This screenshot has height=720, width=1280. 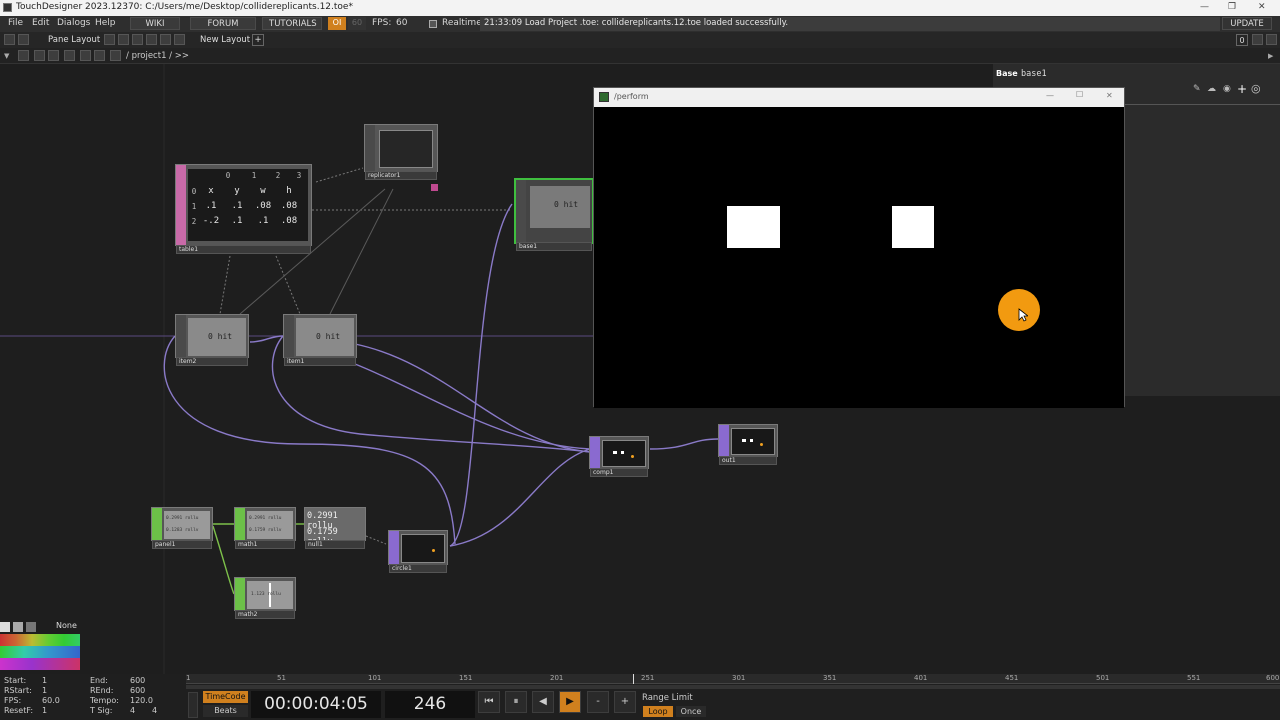 I want to click on start-value: 1, so click(x=44, y=680).